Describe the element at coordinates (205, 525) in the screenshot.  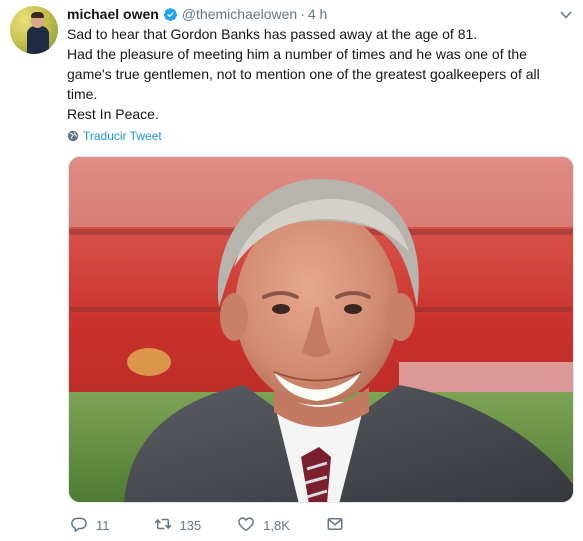
I see `tweet-actions: 11 135 1,8K` at that location.